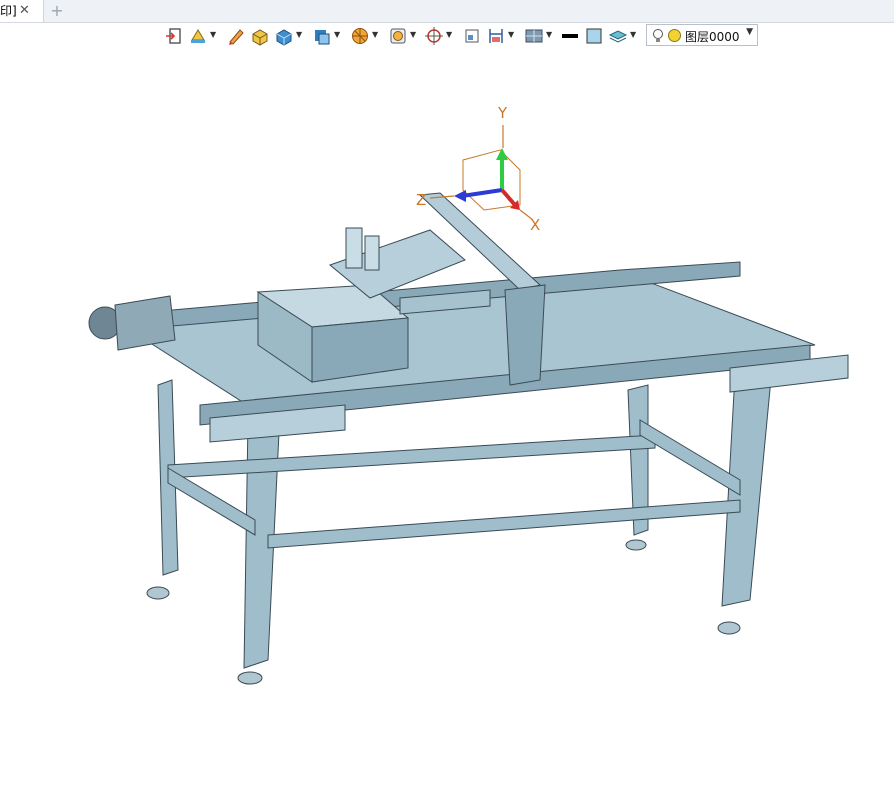 Image resolution: width=894 pixels, height=809 pixels. Describe the element at coordinates (198, 36) in the screenshot. I see `paint-icon` at that location.